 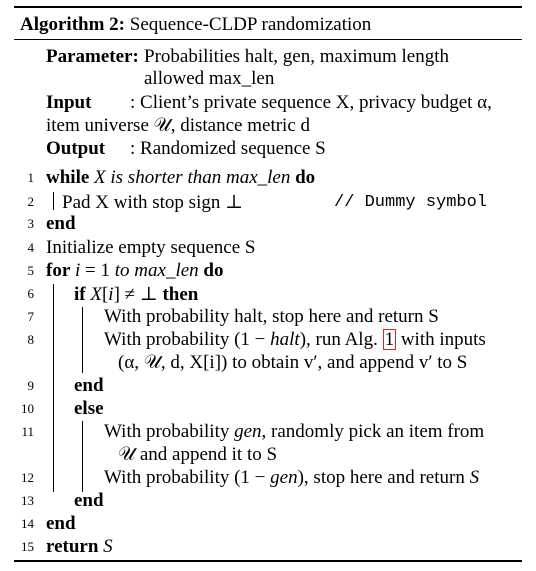 What do you see at coordinates (250, 24) in the screenshot?
I see `algorithm-title: Sequence-CLDP randomization` at bounding box center [250, 24].